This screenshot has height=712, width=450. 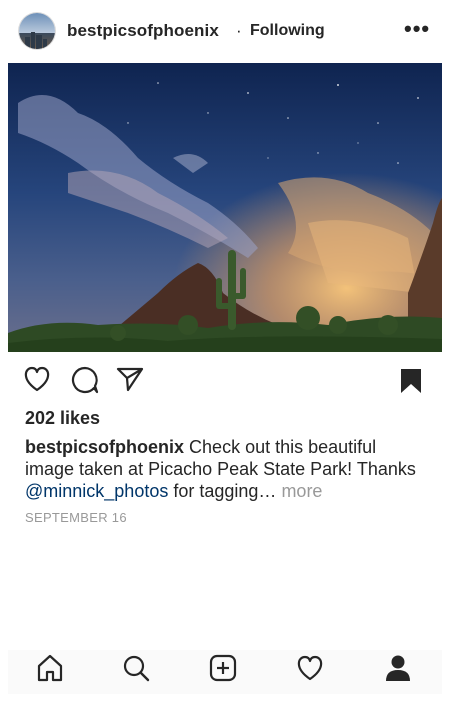 What do you see at coordinates (96, 491) in the screenshot?
I see `caption-mention-link: @minnick_photos` at bounding box center [96, 491].